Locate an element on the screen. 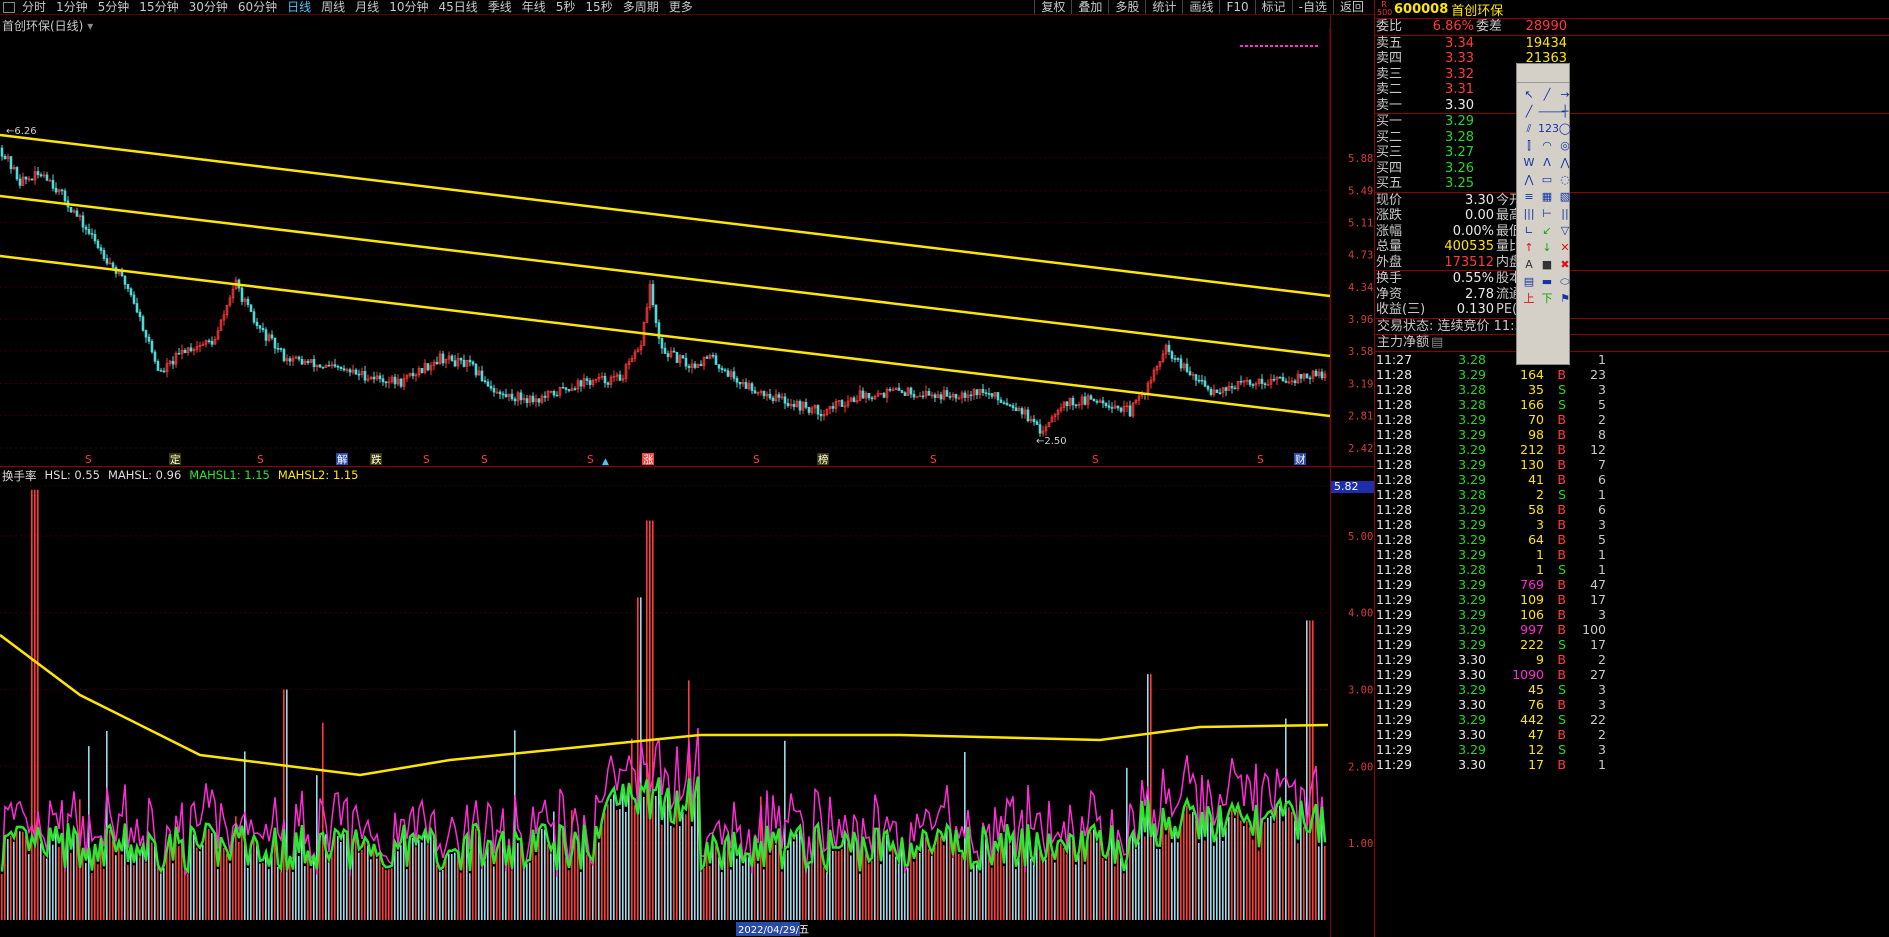  period-tab: 更多 is located at coordinates (681, 7).